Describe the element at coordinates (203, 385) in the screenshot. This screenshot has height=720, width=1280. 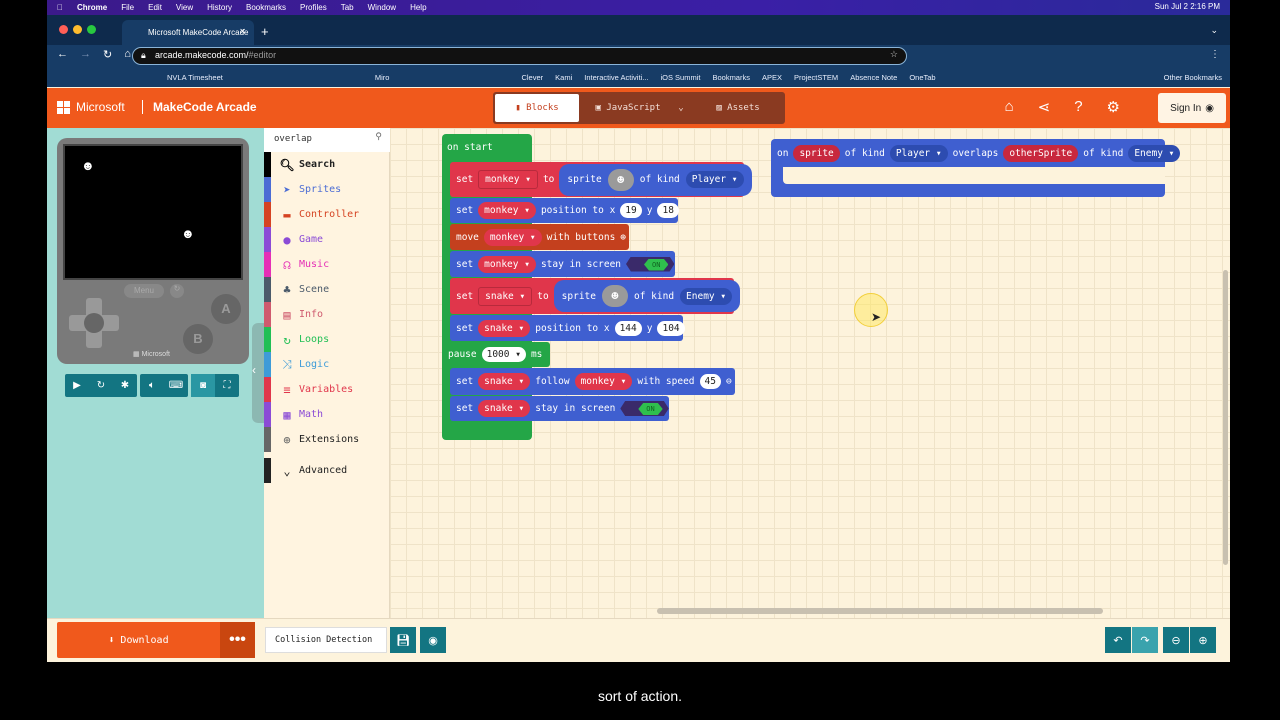
I see `screenshot-icon: ◙` at that location.